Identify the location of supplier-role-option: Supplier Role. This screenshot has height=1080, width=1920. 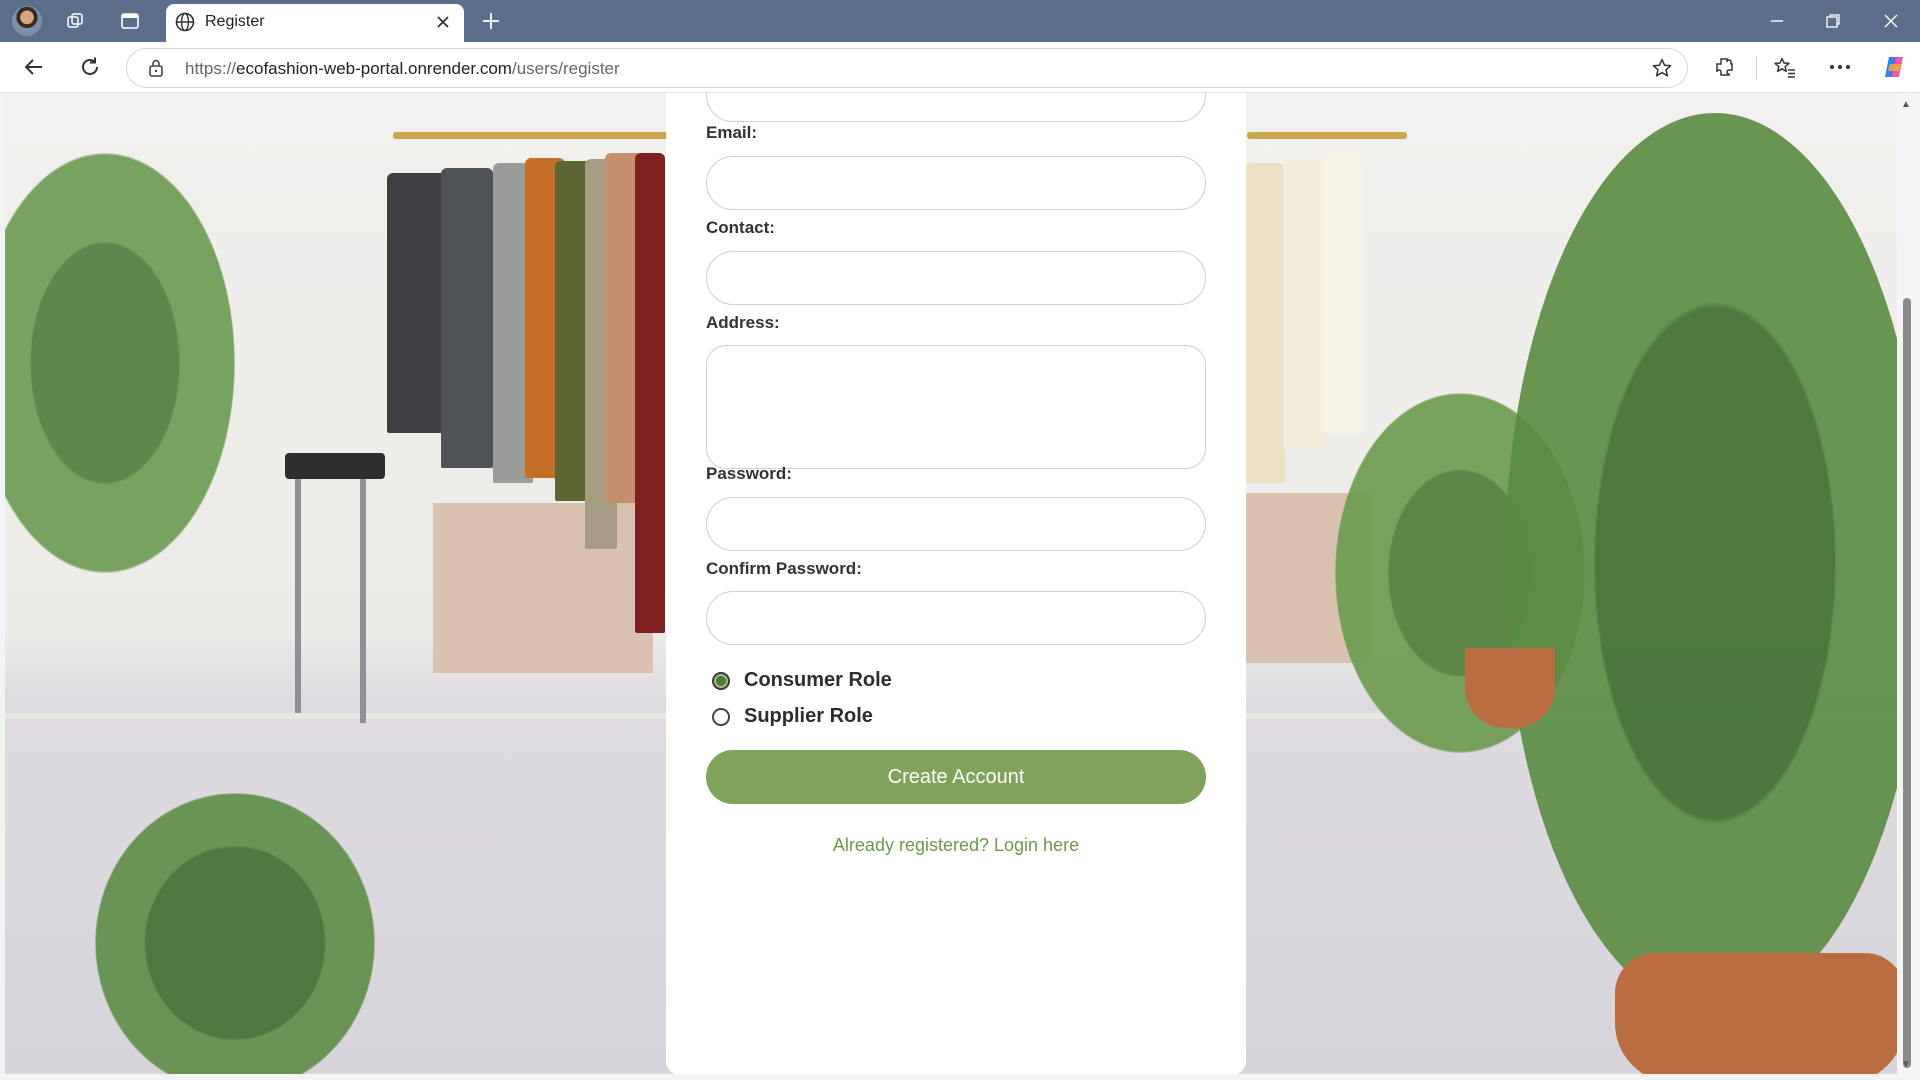
(792, 716).